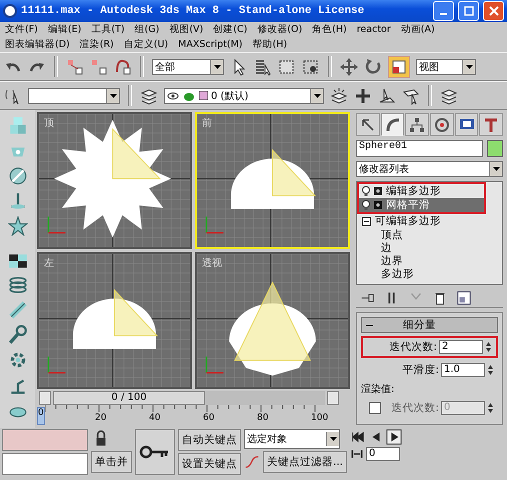 This screenshot has width=507, height=480. I want to click on plus-icon, so click(363, 95).